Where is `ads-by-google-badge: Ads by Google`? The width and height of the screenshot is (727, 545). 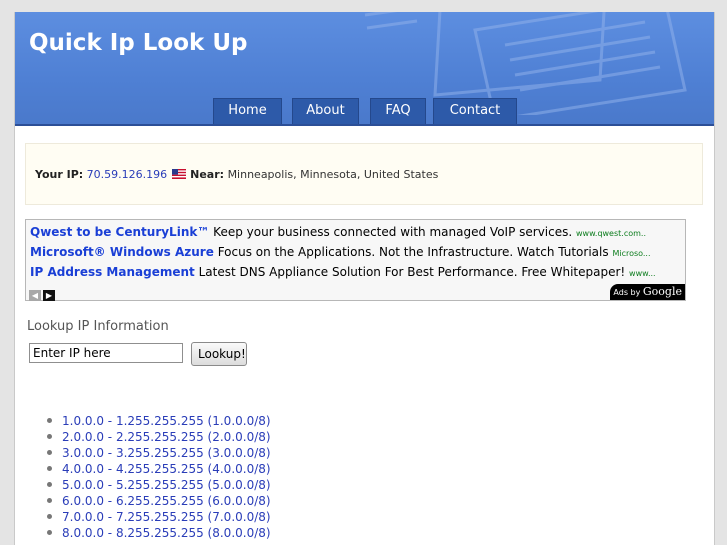
ads-by-google-badge: Ads by Google is located at coordinates (647, 292).